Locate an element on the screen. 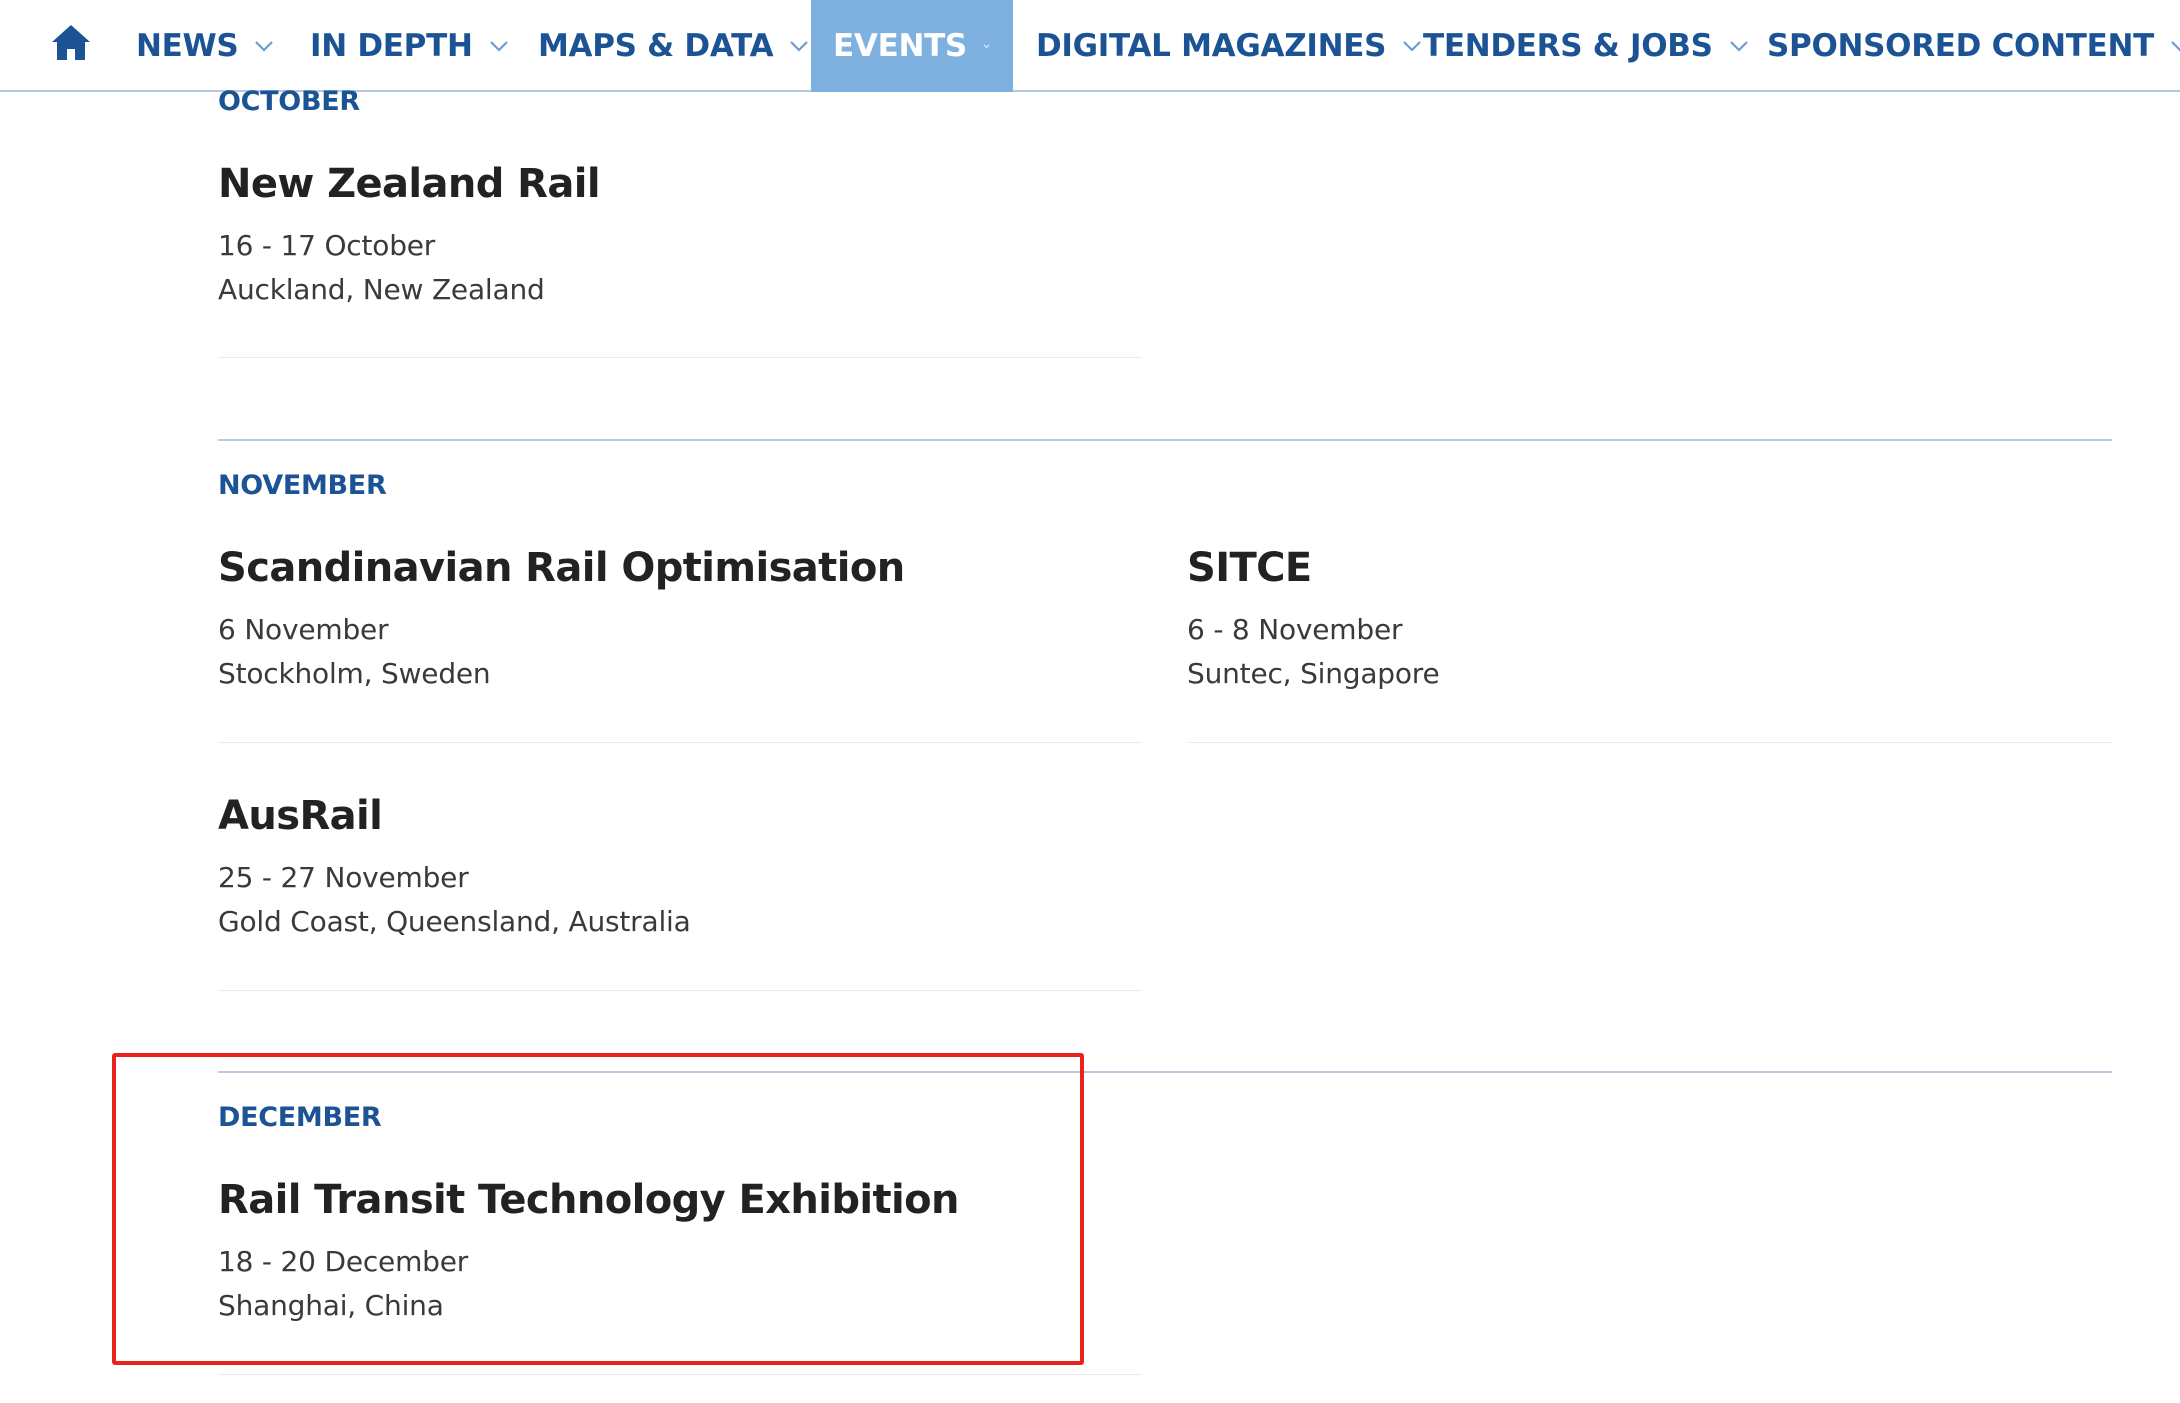  event-title: New Zealand Rail is located at coordinates (680, 184).